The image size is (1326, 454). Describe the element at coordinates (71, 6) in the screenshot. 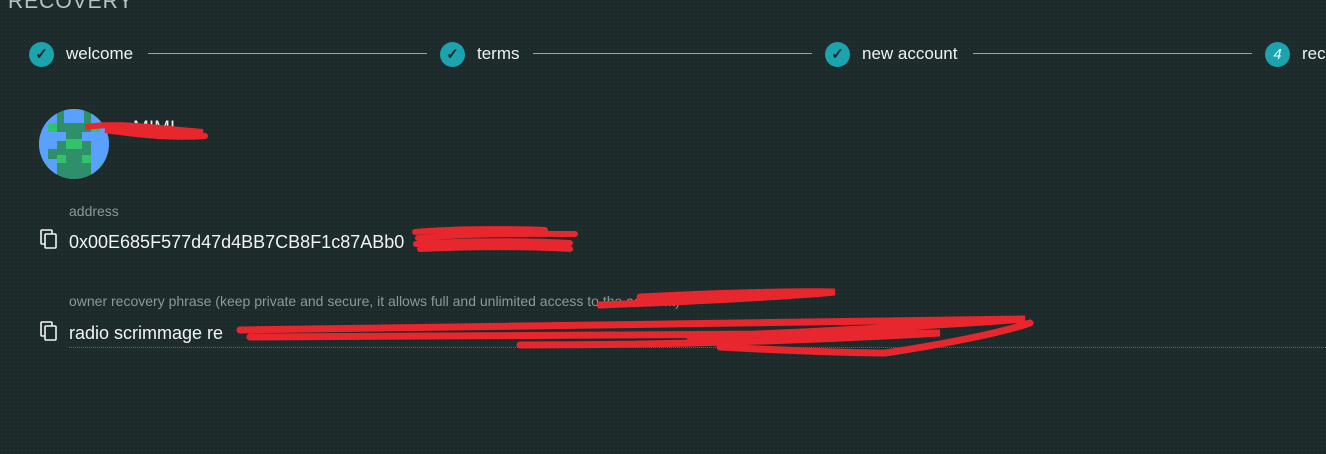

I see `page-title: RECOVERY` at that location.